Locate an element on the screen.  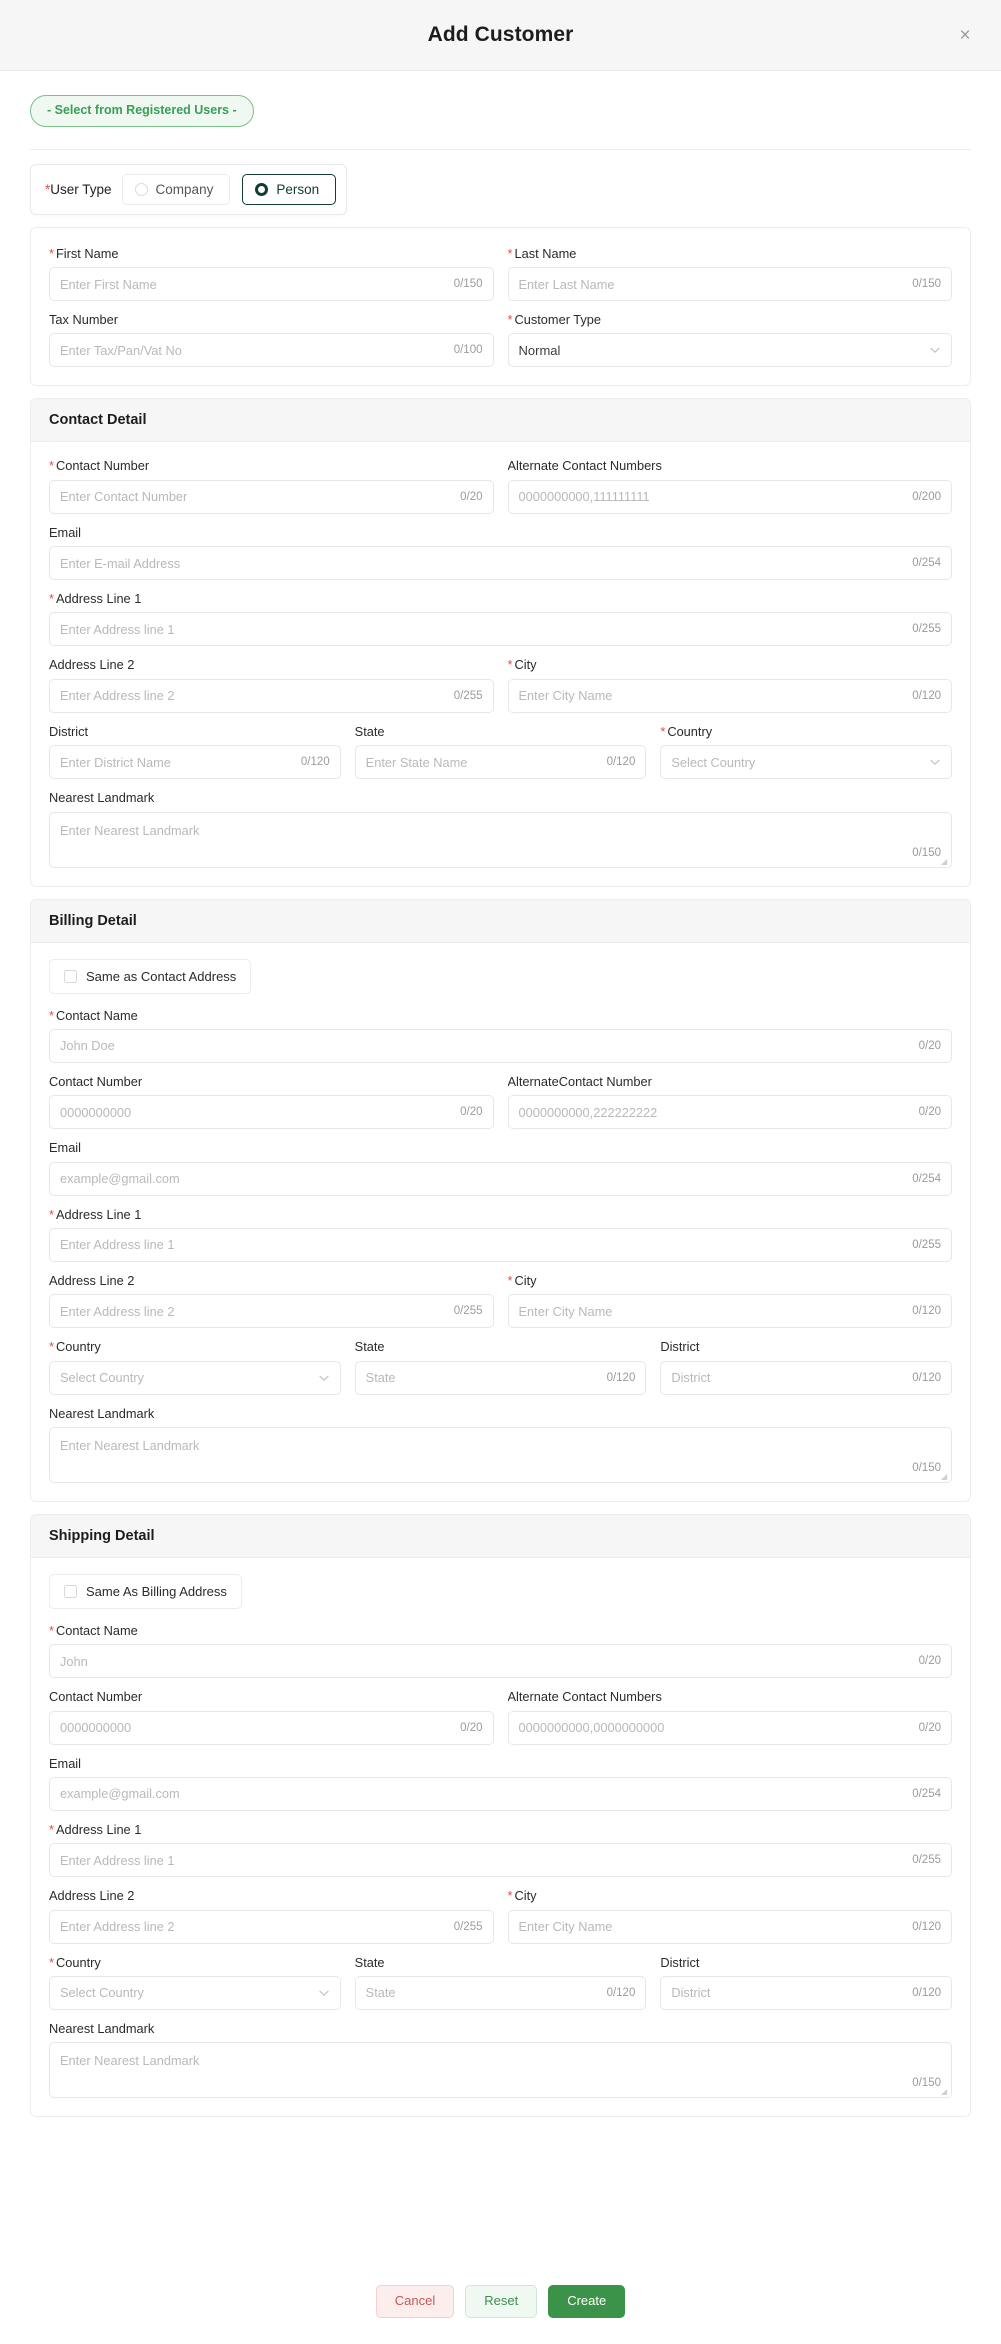
chevron-down-icon is located at coordinates (935, 762).